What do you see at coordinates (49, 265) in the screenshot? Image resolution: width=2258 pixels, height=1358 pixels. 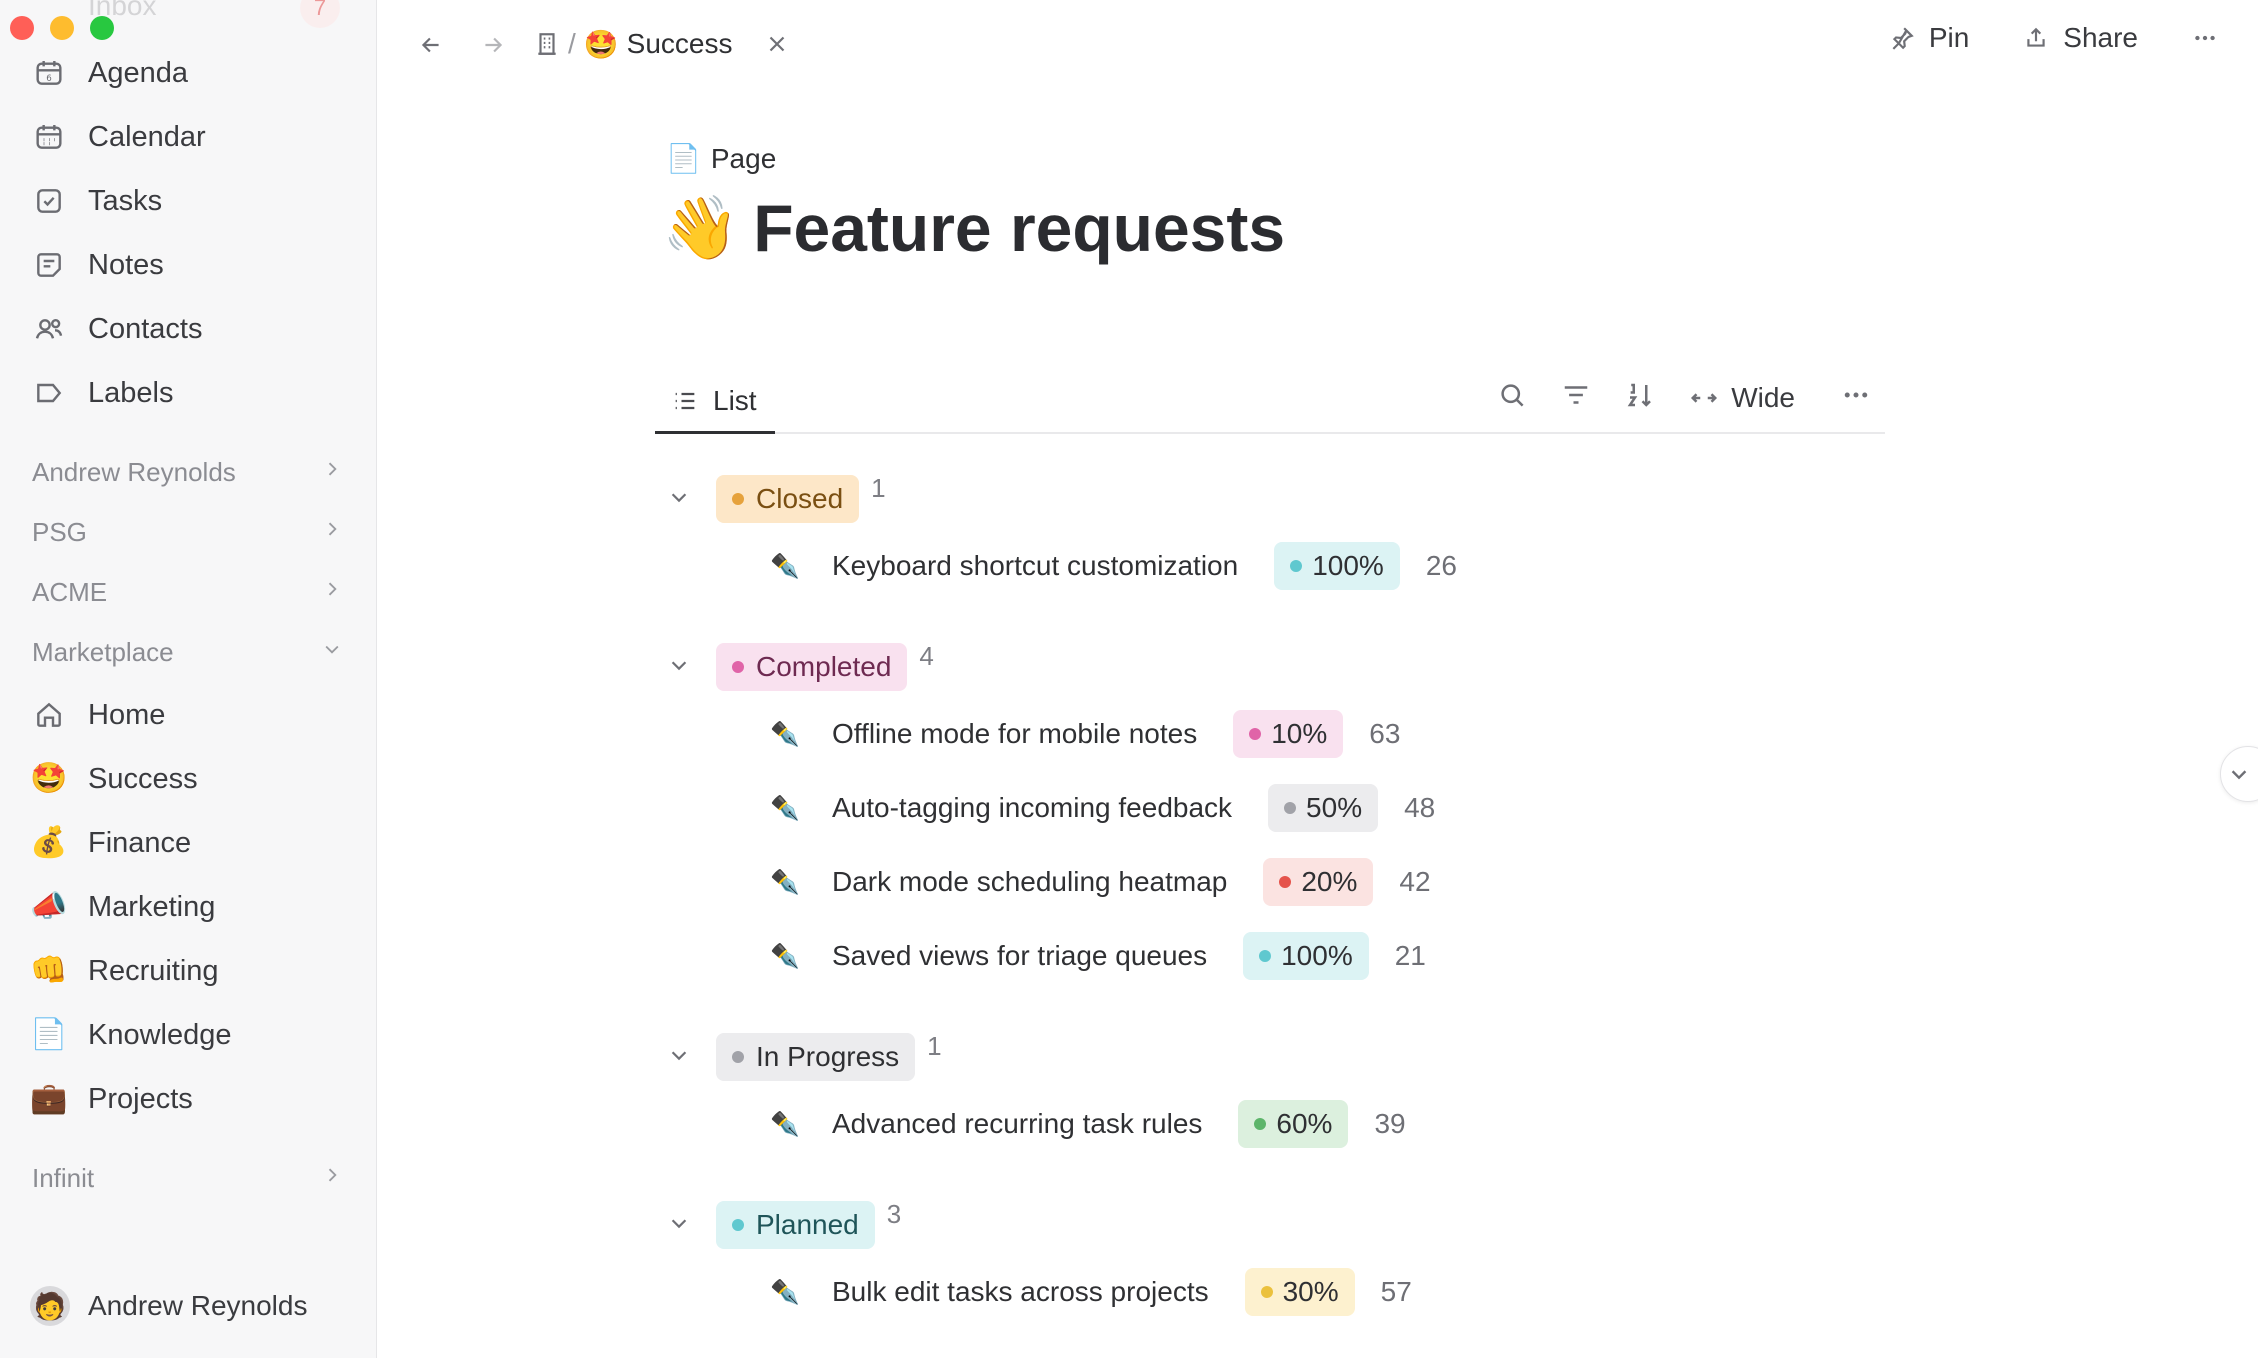 I see `note-icon` at bounding box center [49, 265].